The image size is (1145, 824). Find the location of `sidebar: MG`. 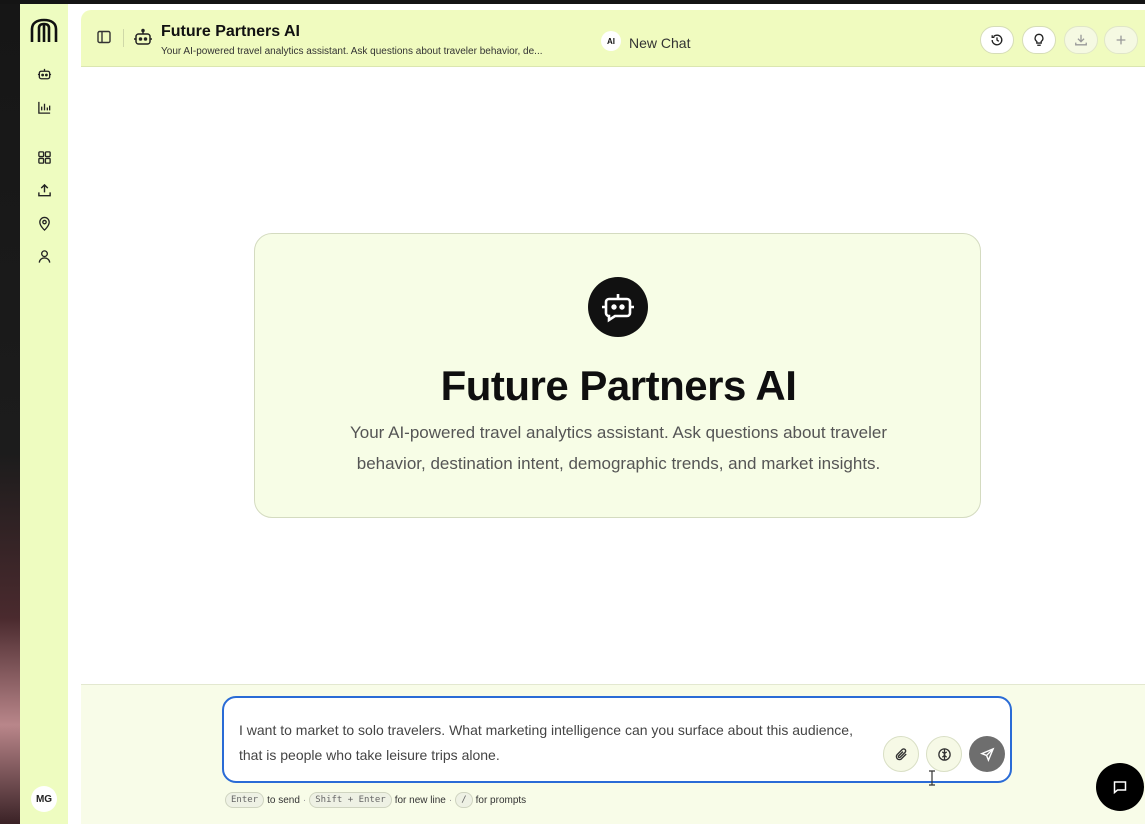

sidebar: MG is located at coordinates (44, 414).